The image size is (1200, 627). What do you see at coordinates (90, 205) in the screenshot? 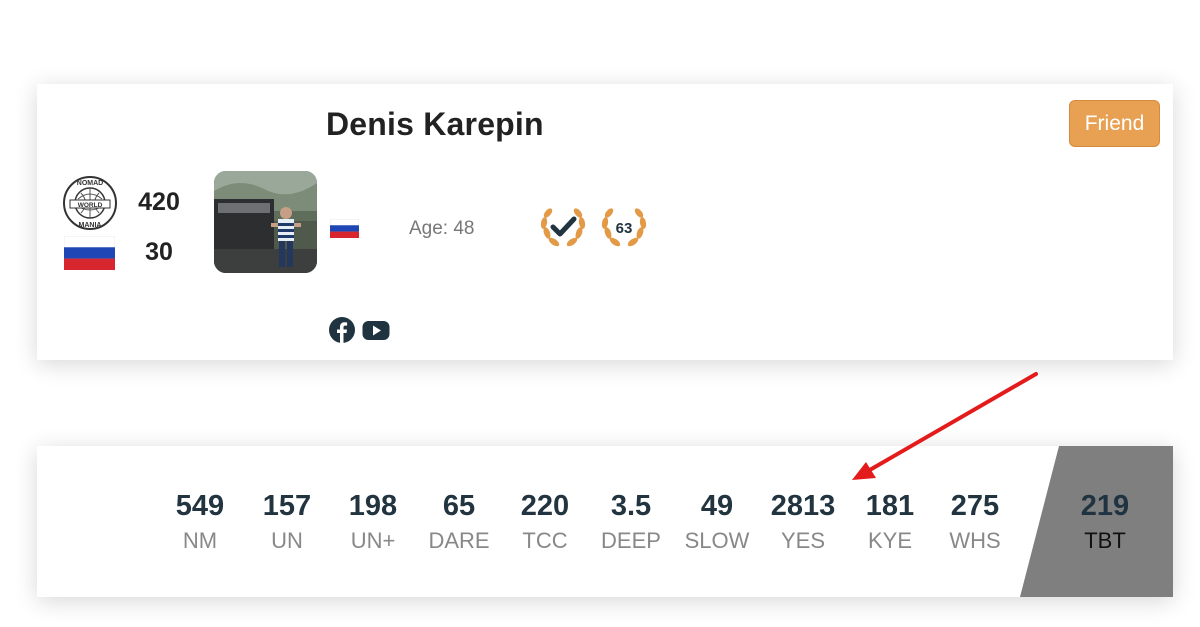
I see `svg-text: WORLD` at bounding box center [90, 205].